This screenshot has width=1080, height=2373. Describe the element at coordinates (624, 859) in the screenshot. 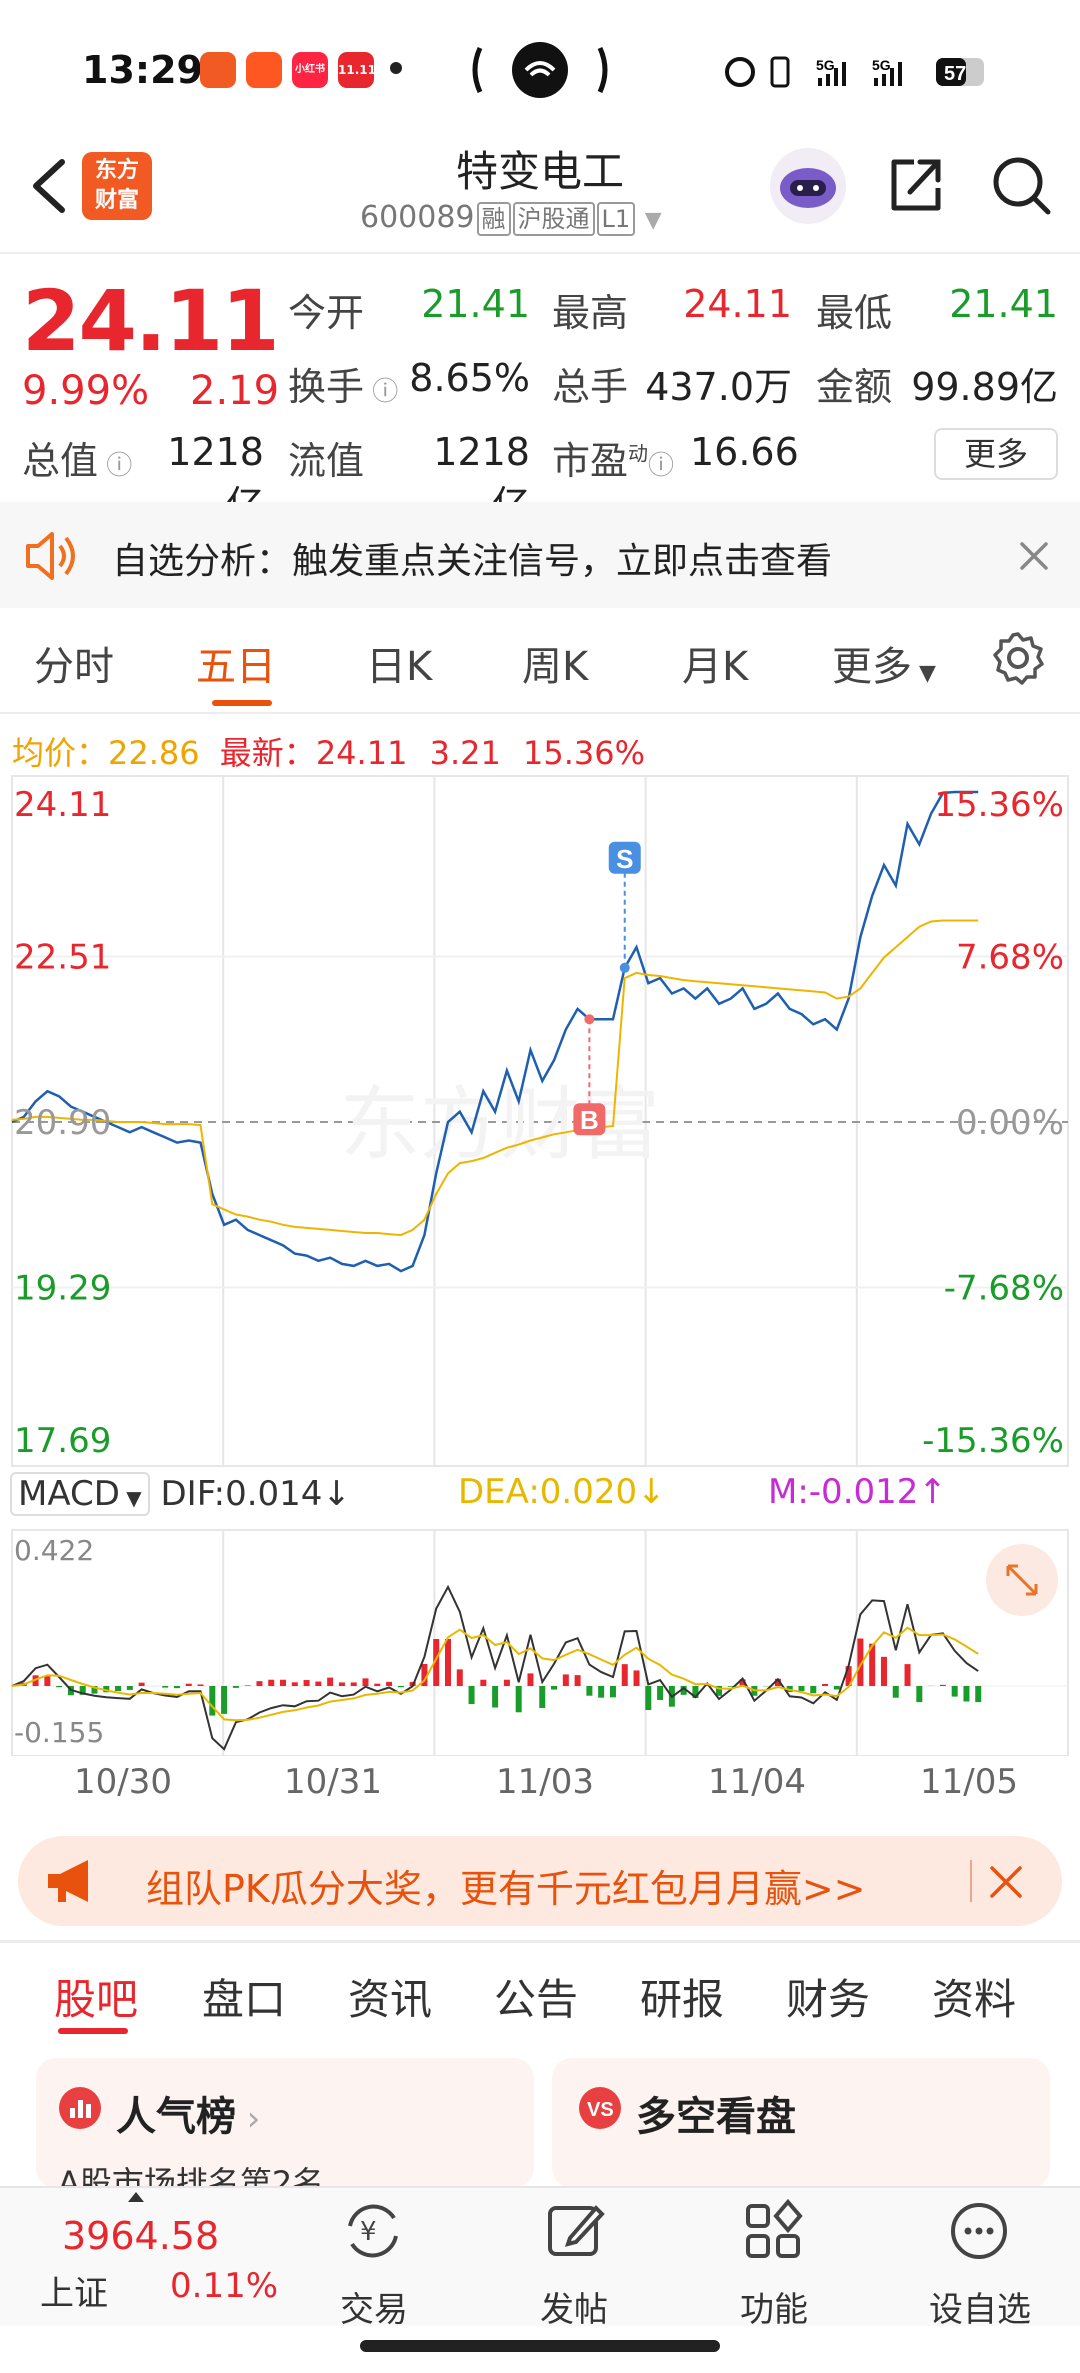

I see `marker-label: S` at that location.